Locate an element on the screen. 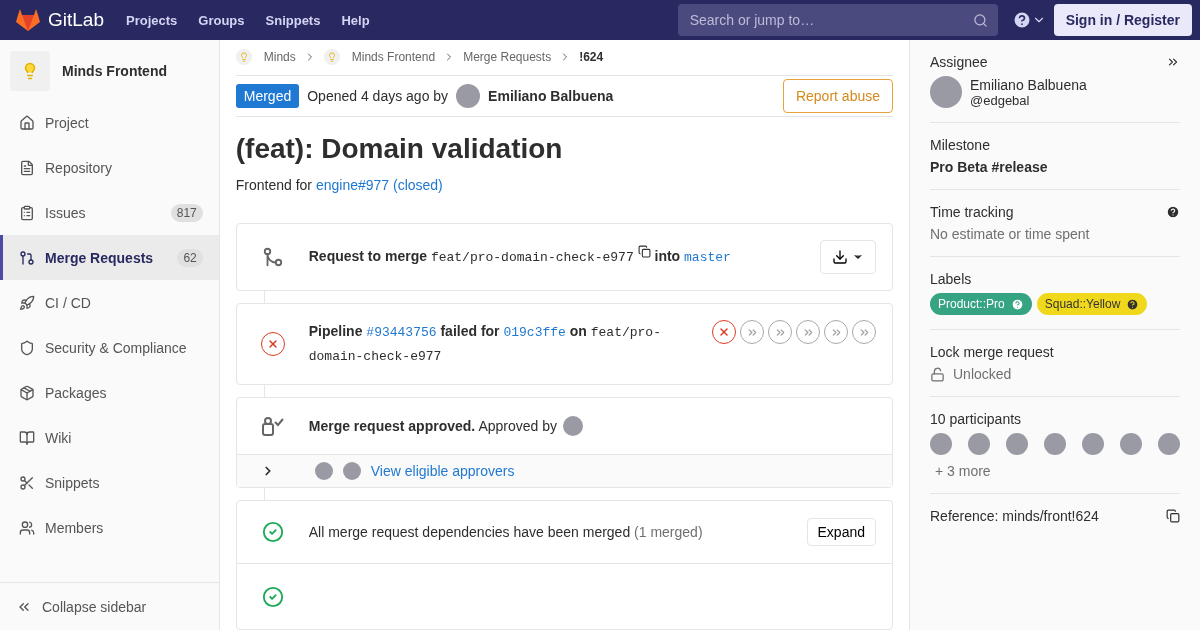 The height and width of the screenshot is (630, 1200). merge-request-icon is located at coordinates (27, 257).